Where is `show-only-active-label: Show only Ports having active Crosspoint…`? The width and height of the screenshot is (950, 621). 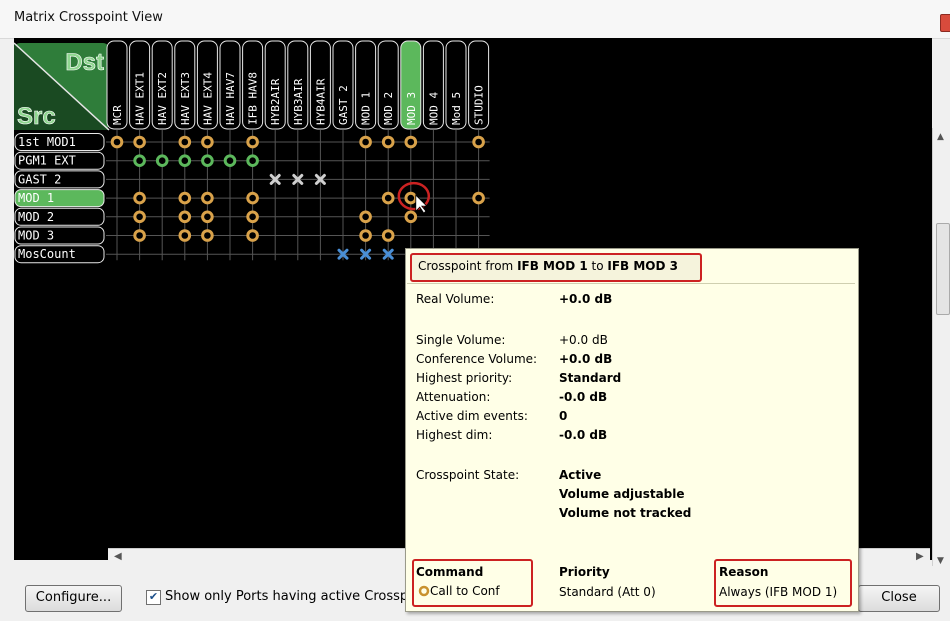
show-only-active-label: Show only Ports having active Crosspoint… is located at coordinates (285, 596).